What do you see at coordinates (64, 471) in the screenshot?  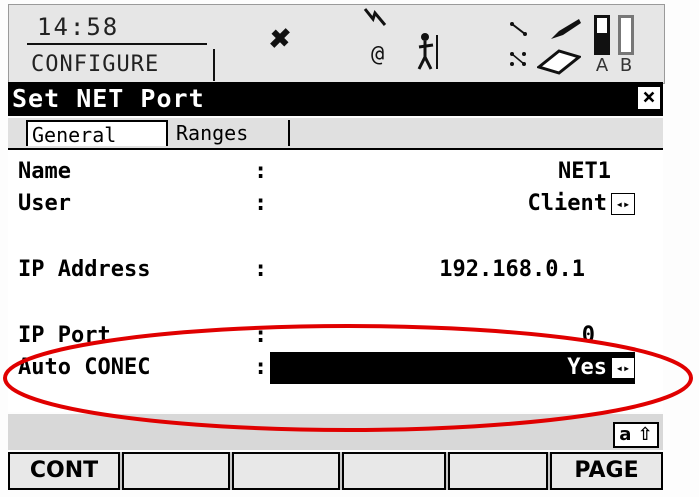 I see `cont-button: CONT` at bounding box center [64, 471].